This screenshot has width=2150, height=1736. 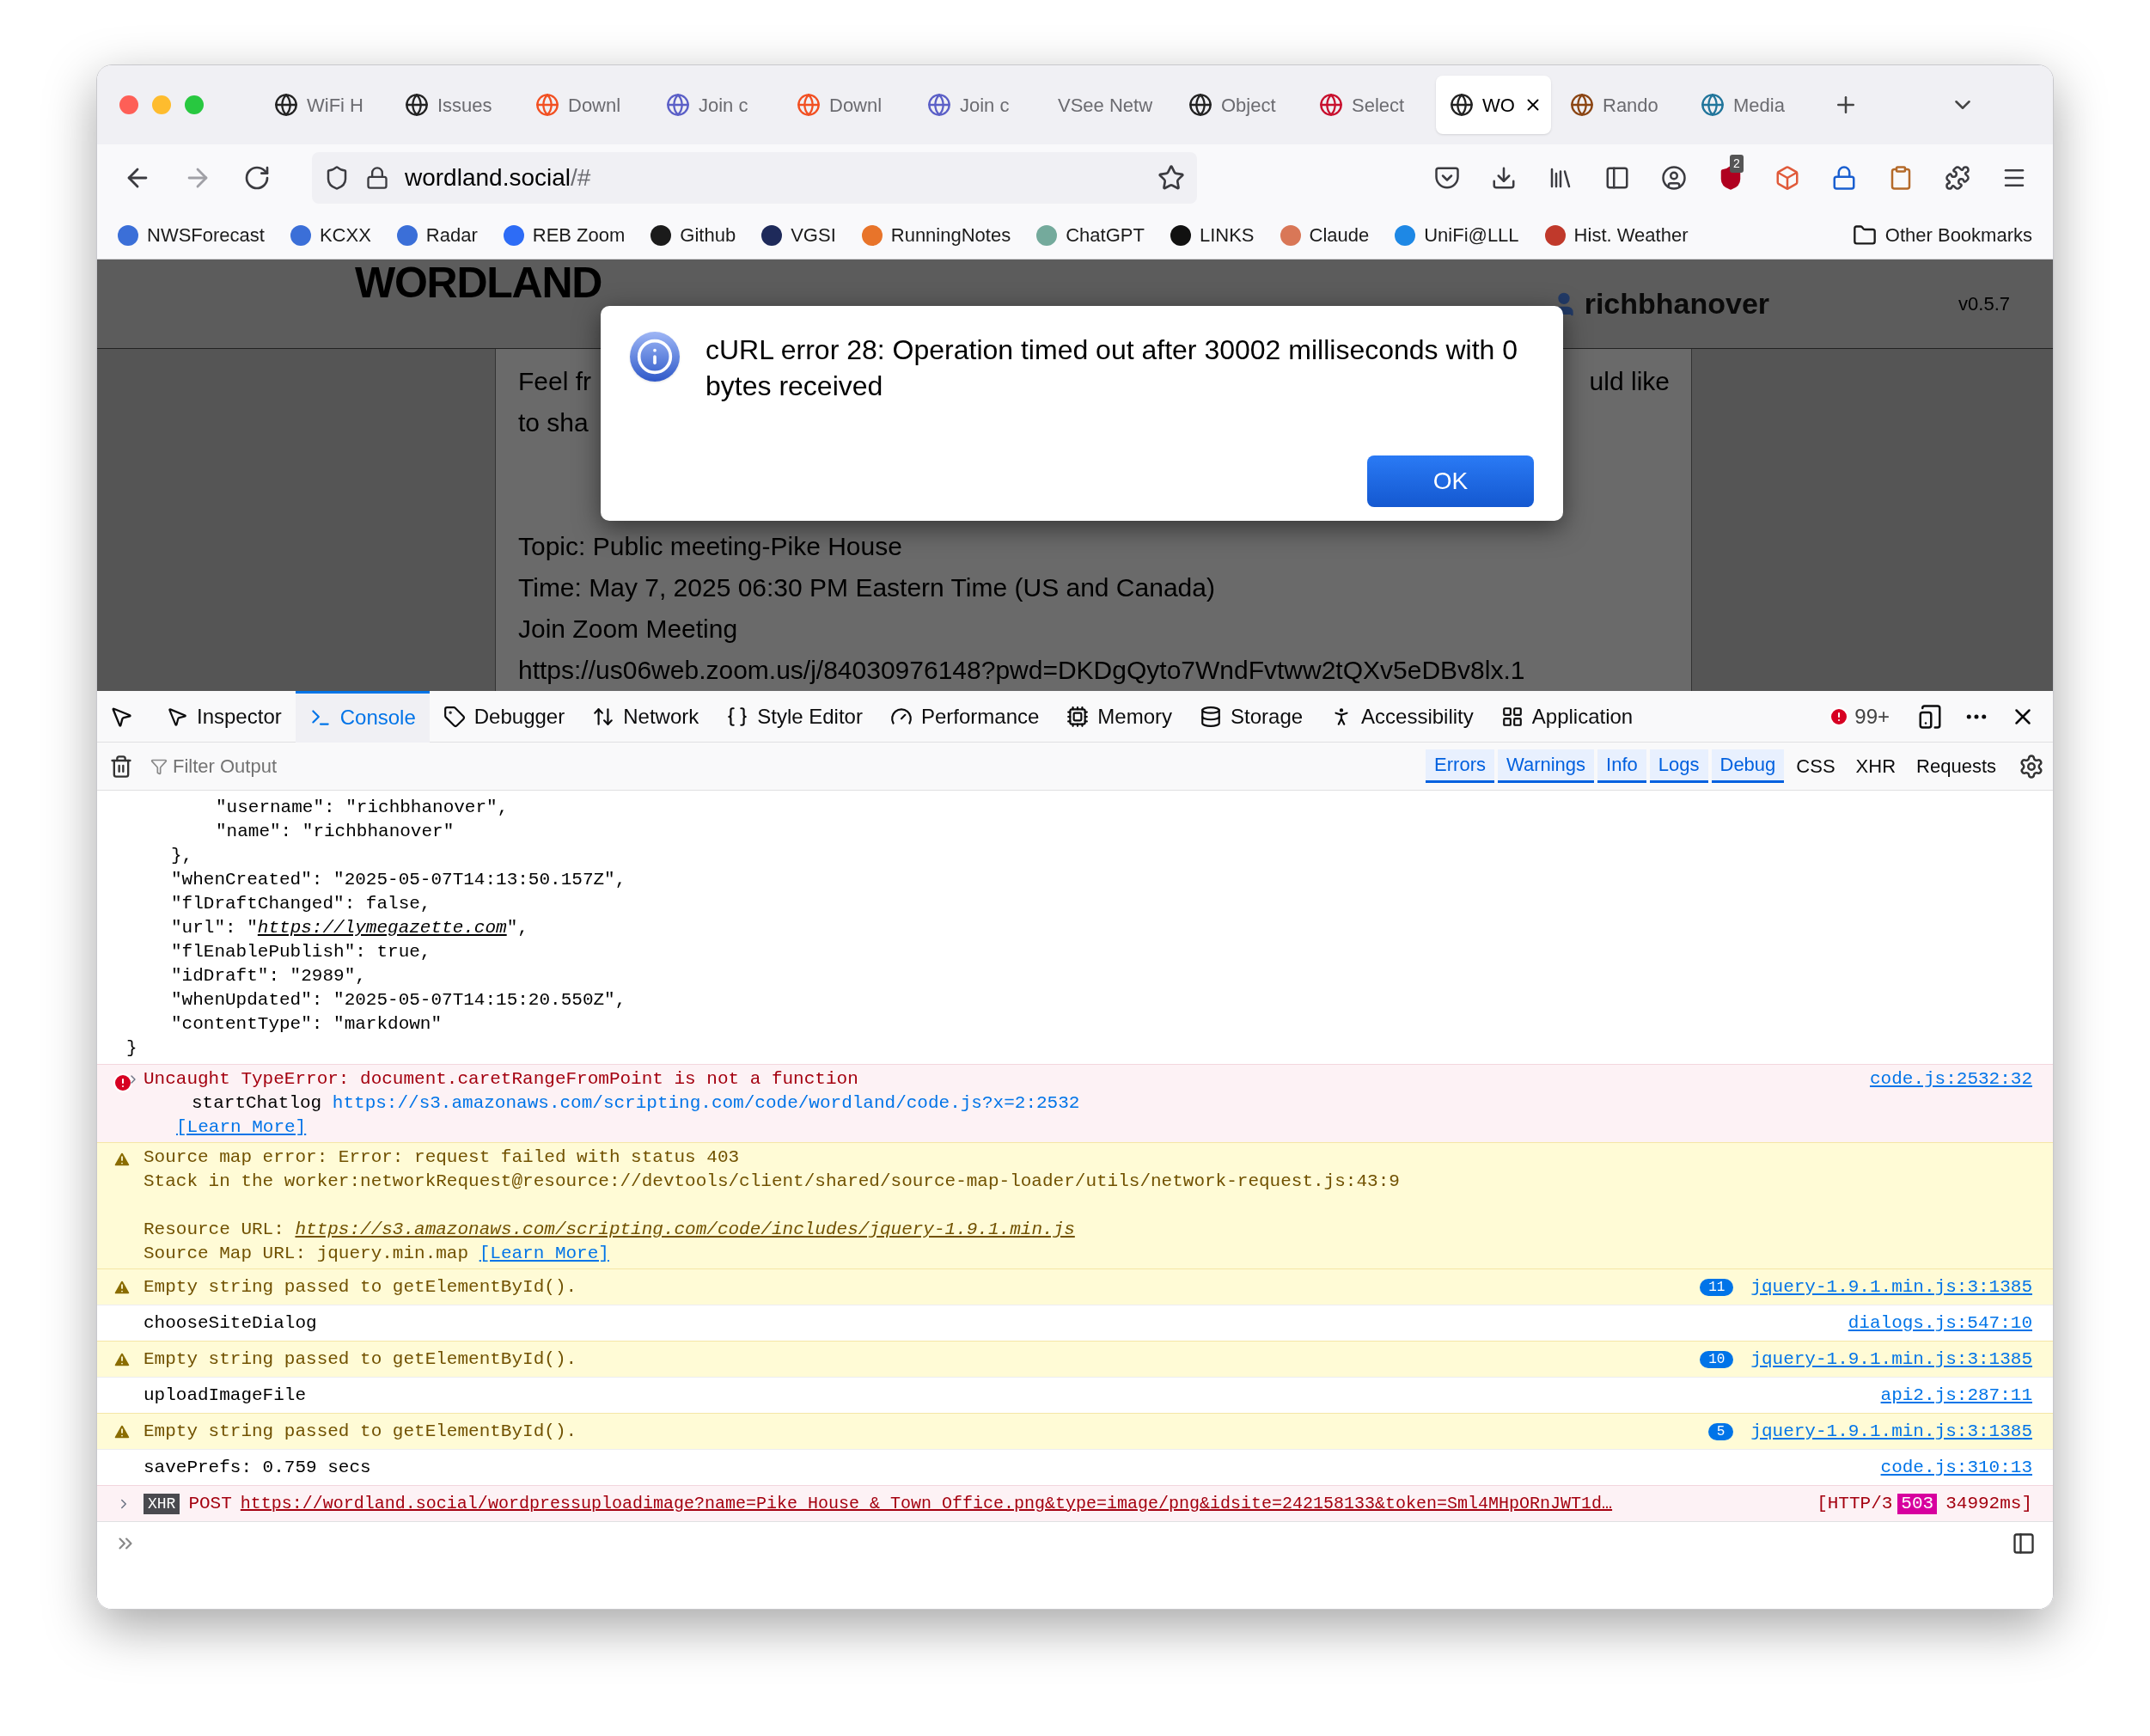 What do you see at coordinates (1816, 766) in the screenshot?
I see `filter-toggle: CSS` at bounding box center [1816, 766].